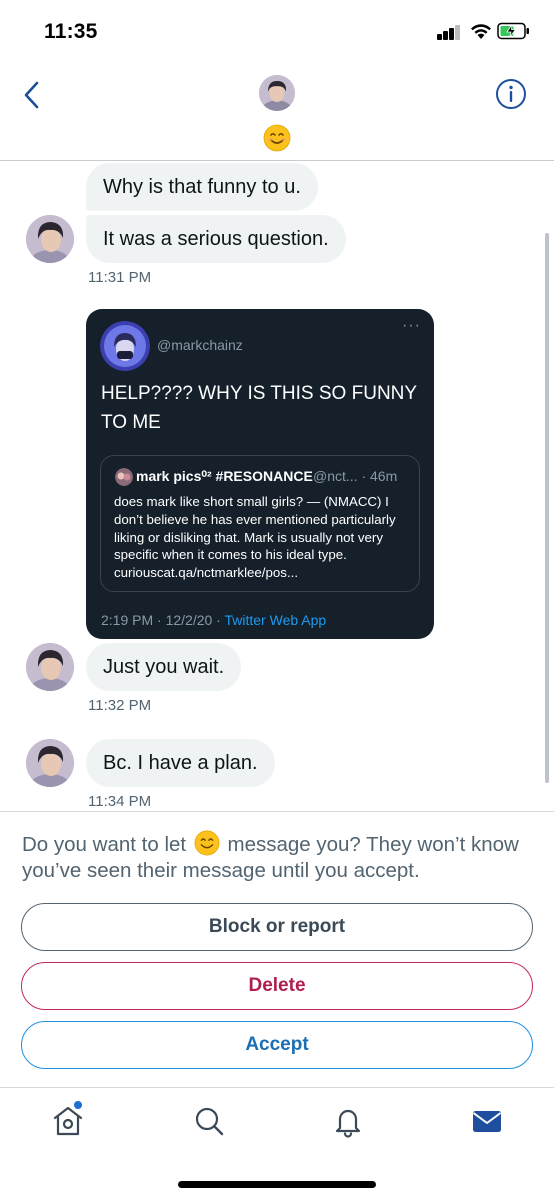 The height and width of the screenshot is (1200, 554). What do you see at coordinates (277, 986) in the screenshot?
I see `delete-button: Delete` at bounding box center [277, 986].